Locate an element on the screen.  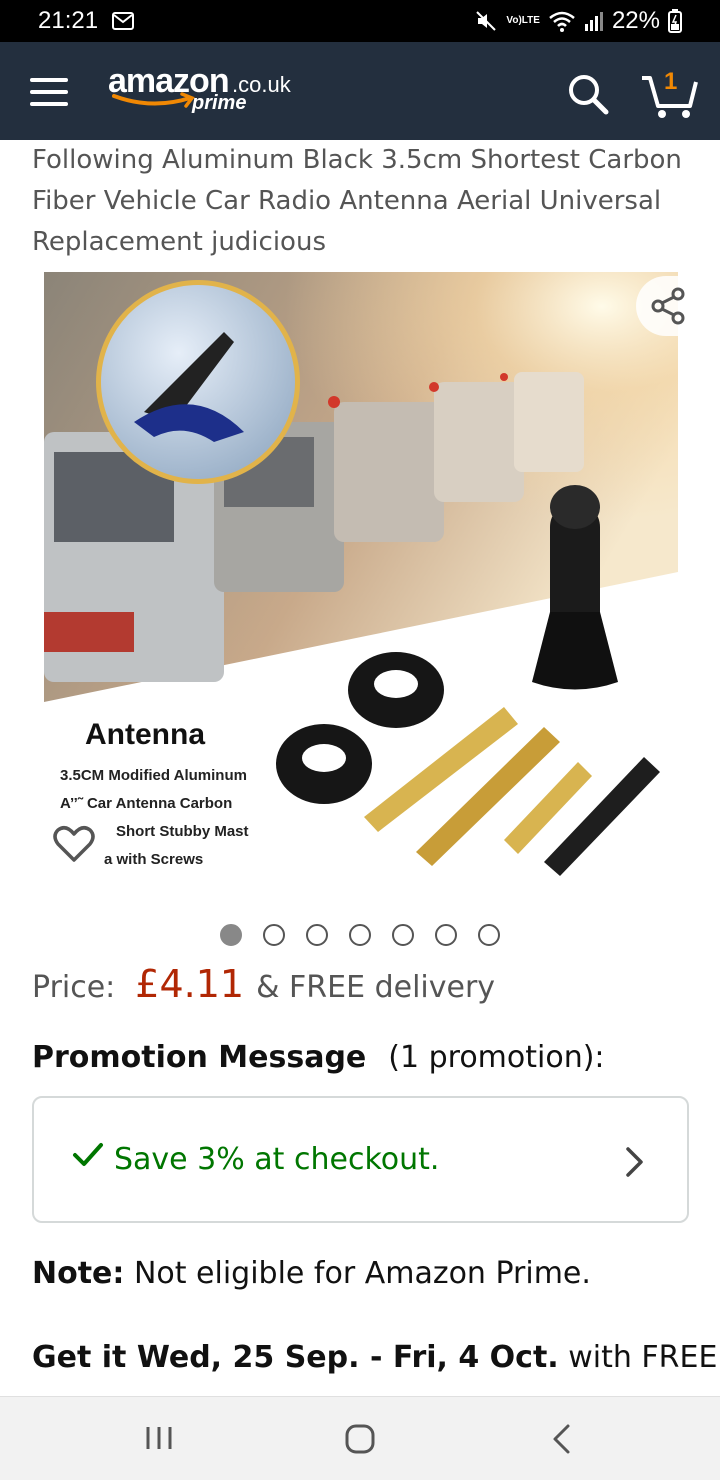
share-icon is located at coordinates (668, 306).